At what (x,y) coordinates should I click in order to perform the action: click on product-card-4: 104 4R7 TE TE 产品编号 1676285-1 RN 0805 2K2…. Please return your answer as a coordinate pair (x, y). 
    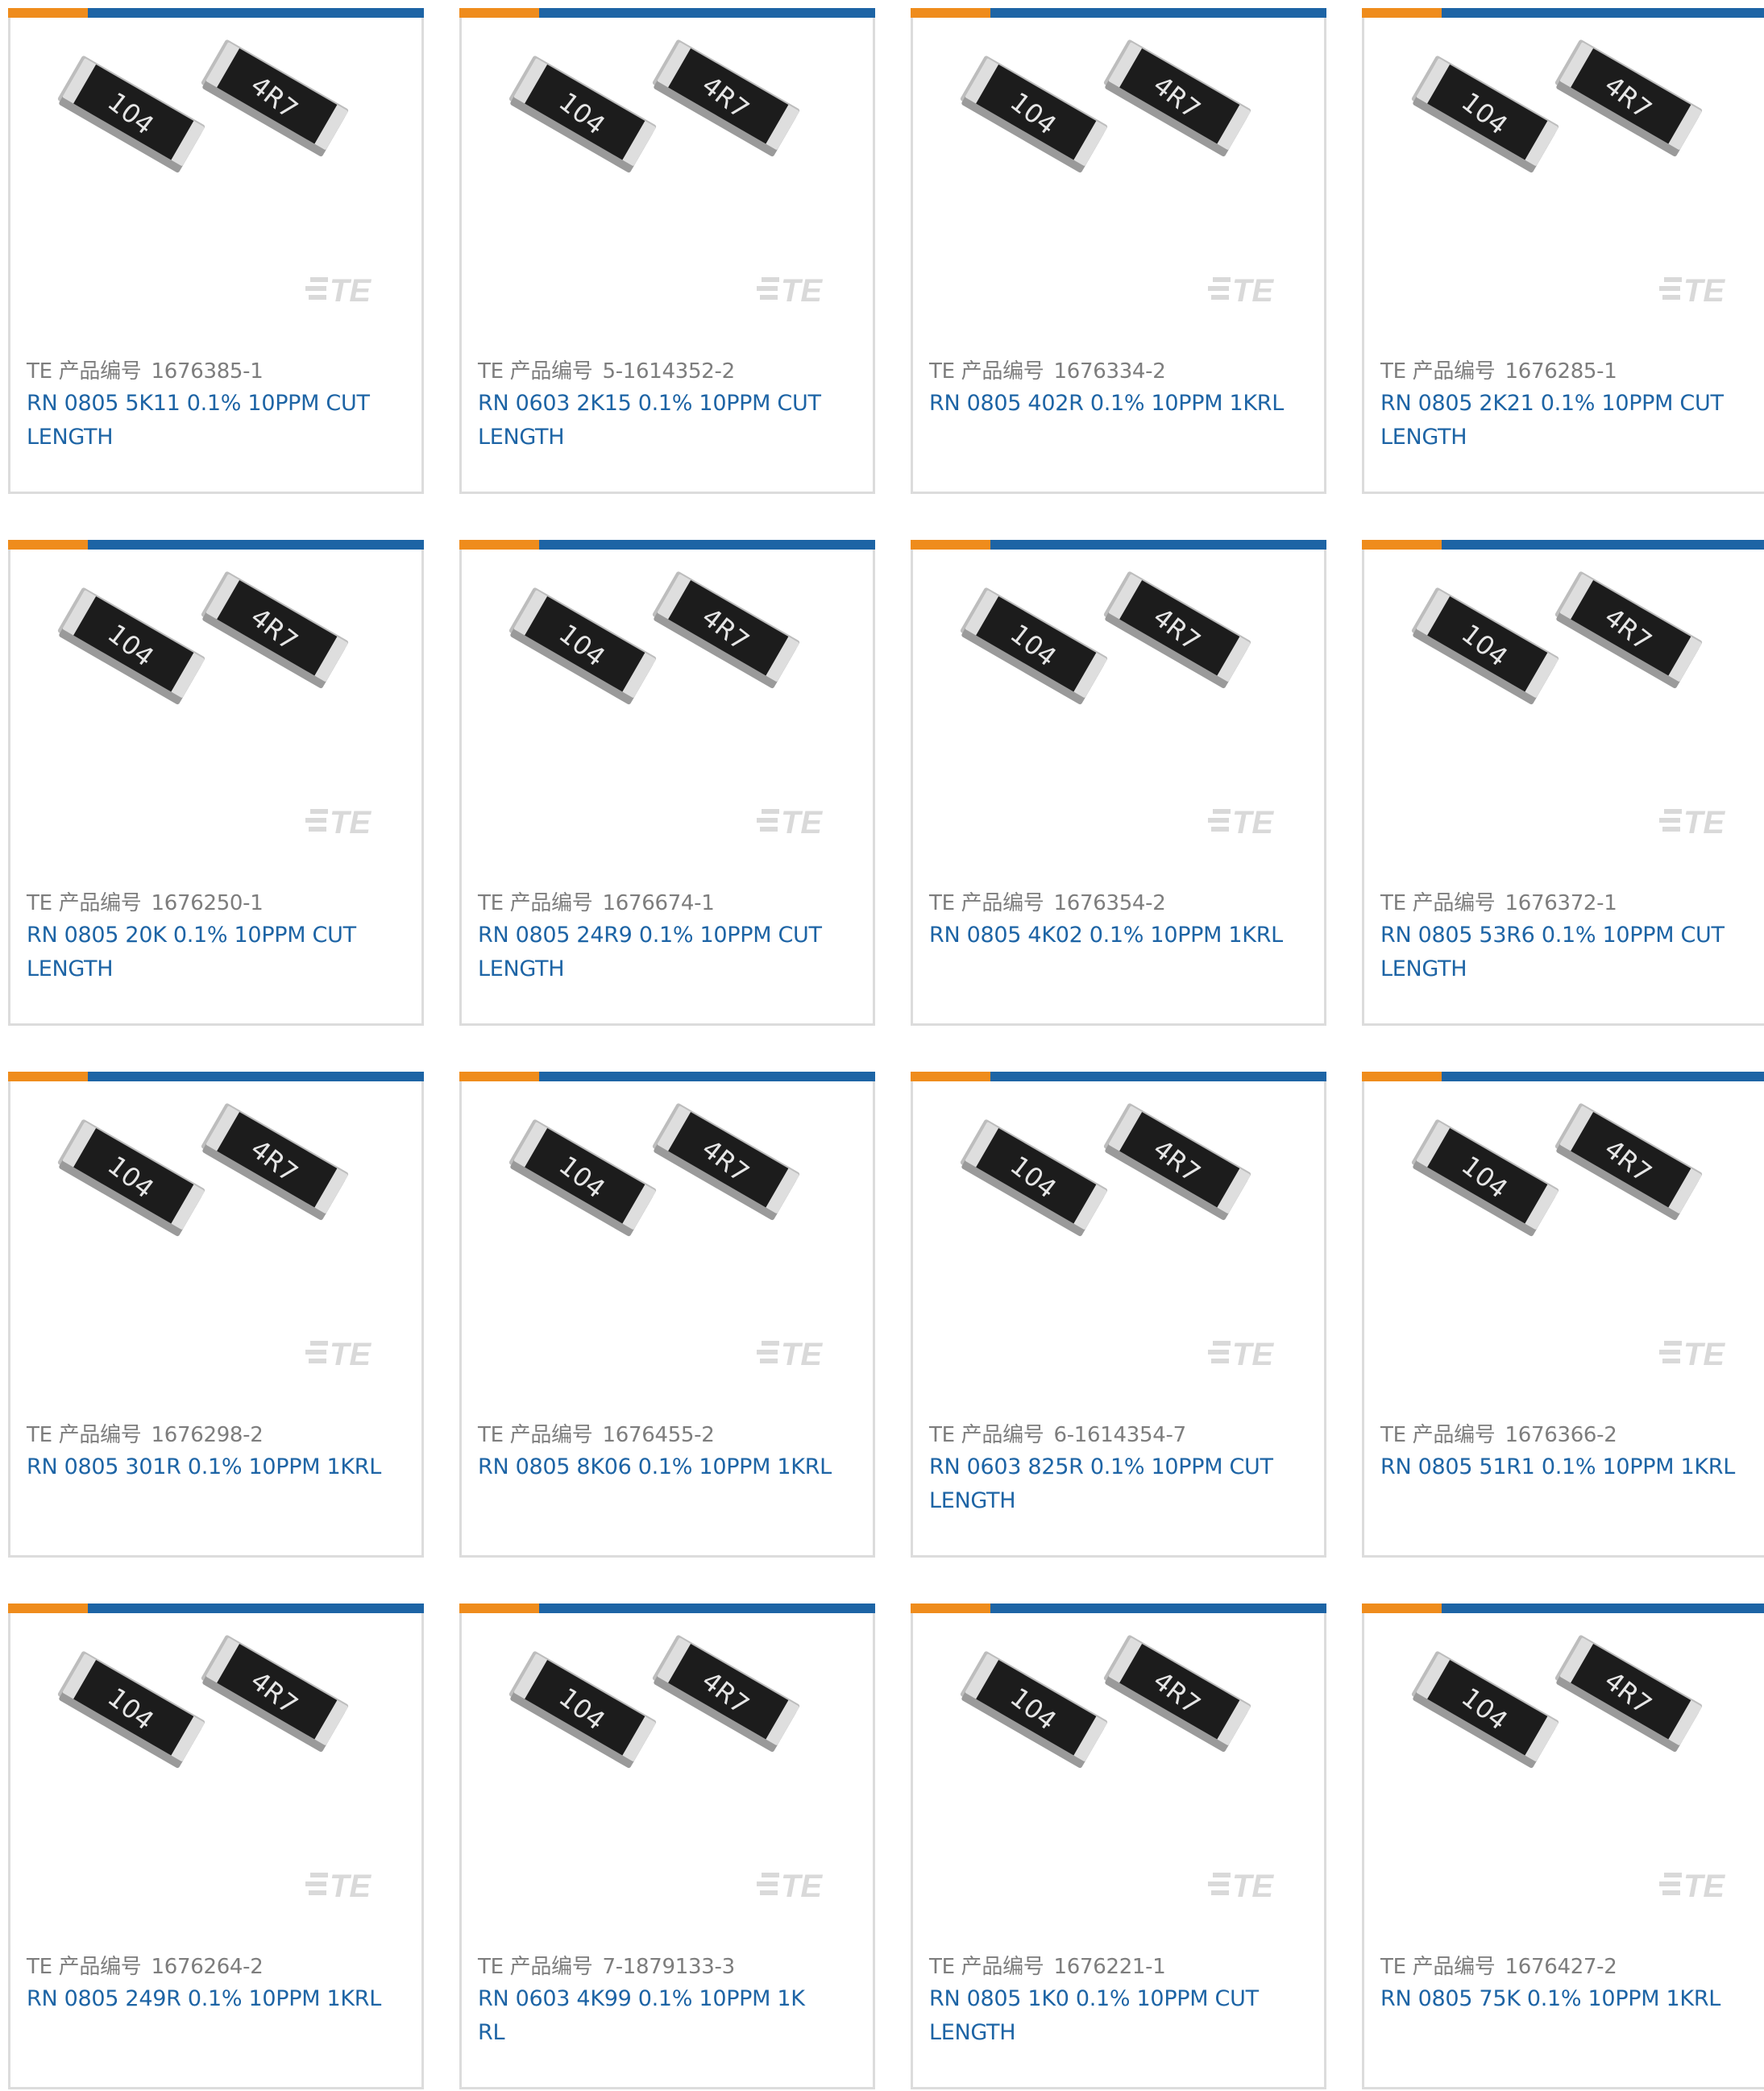
    Looking at the image, I should click on (1563, 251).